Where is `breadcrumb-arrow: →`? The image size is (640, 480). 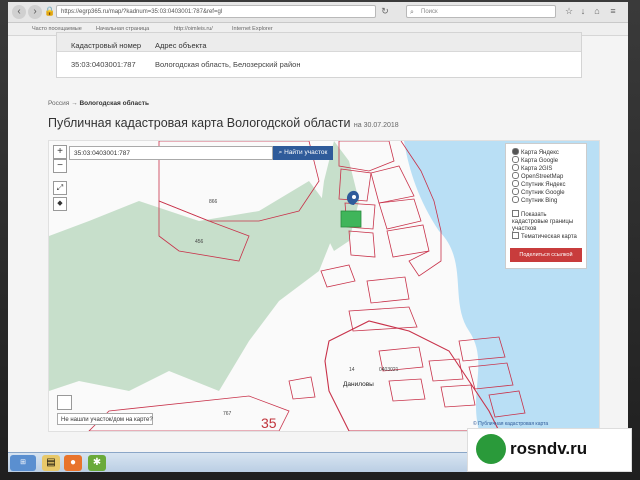
breadcrumb-arrow: → is located at coordinates (74, 103).